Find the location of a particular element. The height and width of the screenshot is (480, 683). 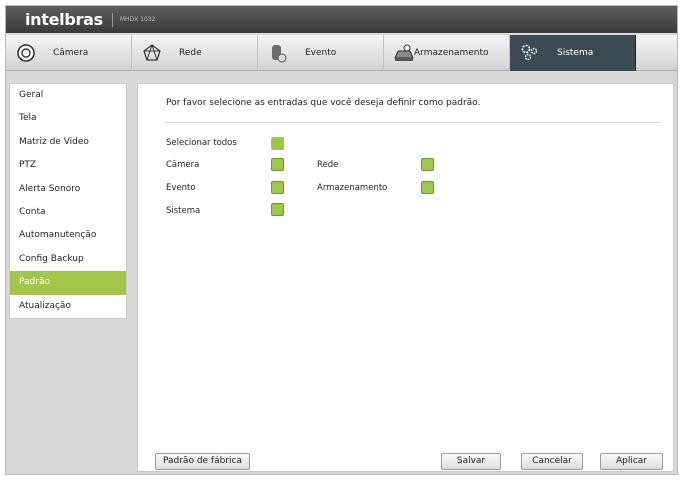

tab-sistema: Sistema is located at coordinates (573, 53).